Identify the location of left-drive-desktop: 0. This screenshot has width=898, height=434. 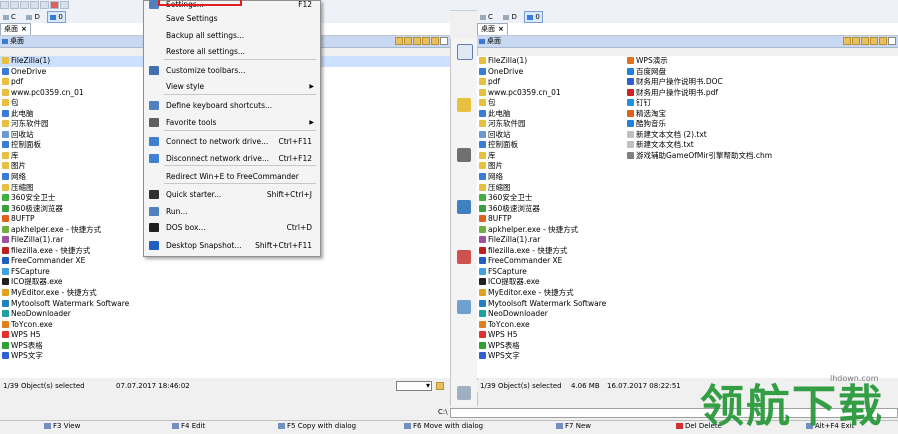
(56, 17).